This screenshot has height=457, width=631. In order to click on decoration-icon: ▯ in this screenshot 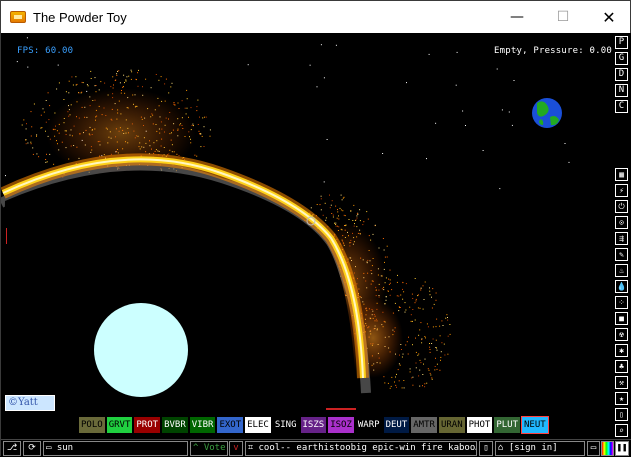, I will do `click(621, 414)`.